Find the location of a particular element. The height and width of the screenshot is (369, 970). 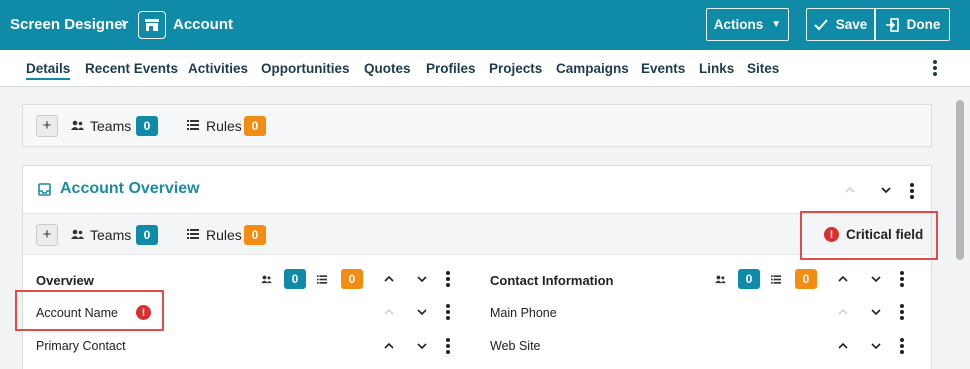

overview-header: Account Overview is located at coordinates (477, 190).